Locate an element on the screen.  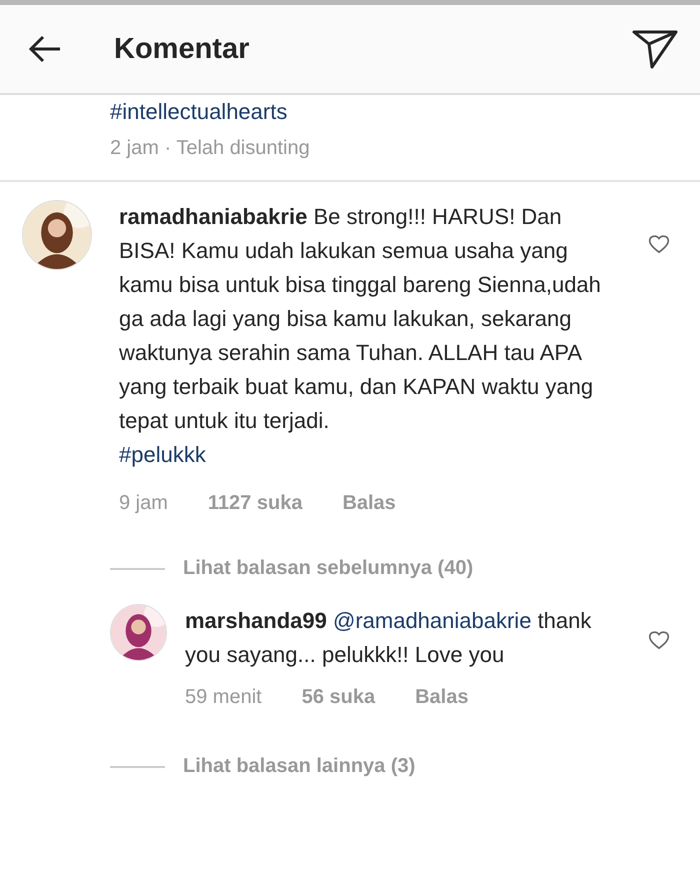
view-replies-link: Lihat balasan lainnya (3) is located at coordinates (299, 766).